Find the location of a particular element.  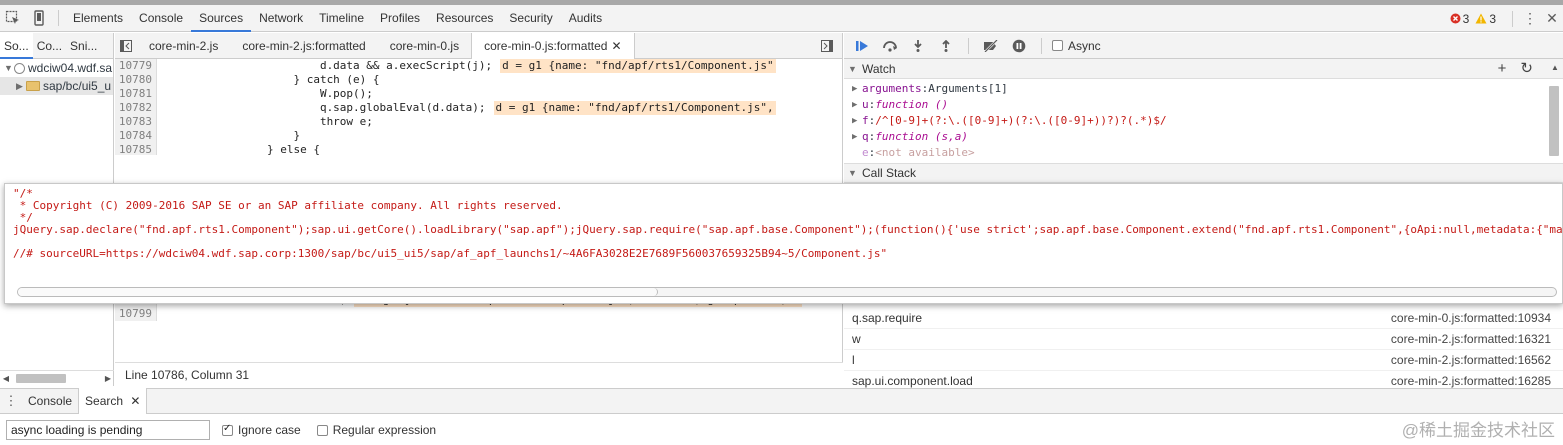

line-number: 10783 is located at coordinates (136, 122).